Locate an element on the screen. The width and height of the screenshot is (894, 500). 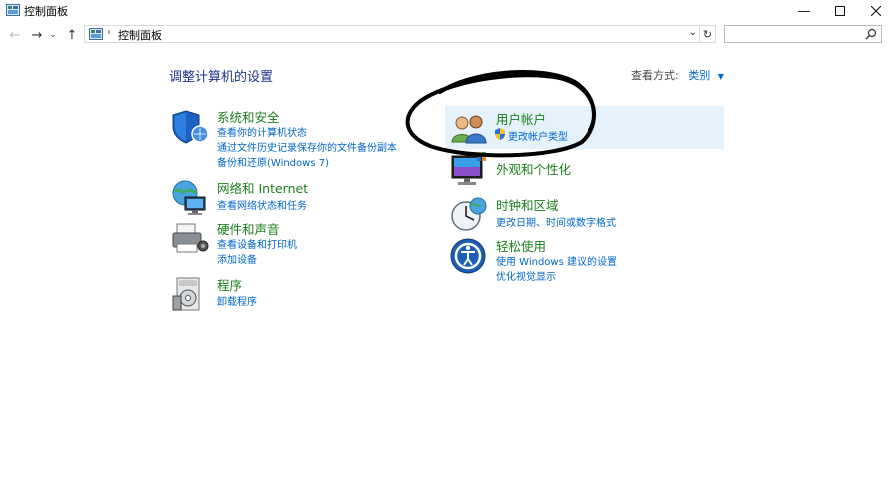
search-box is located at coordinates (803, 34).